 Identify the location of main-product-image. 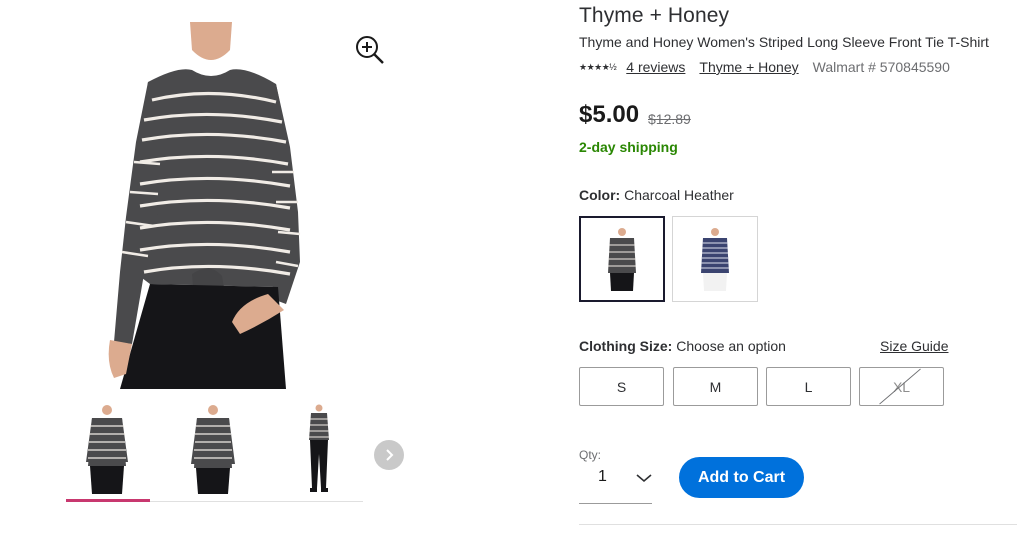
(210, 205).